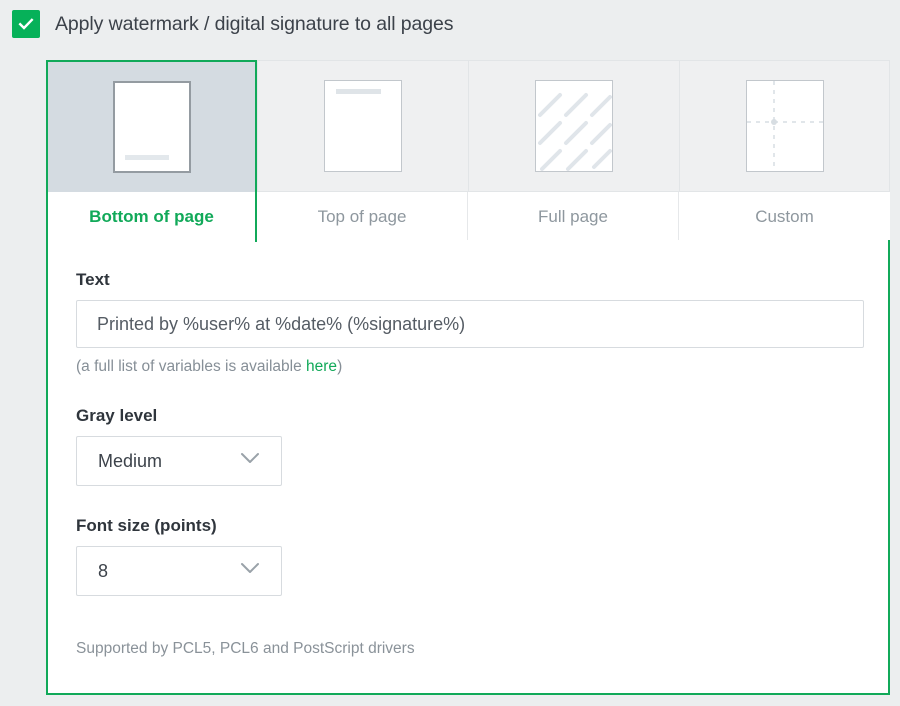  Describe the element at coordinates (321, 366) in the screenshot. I see `variables-help-link: here` at that location.